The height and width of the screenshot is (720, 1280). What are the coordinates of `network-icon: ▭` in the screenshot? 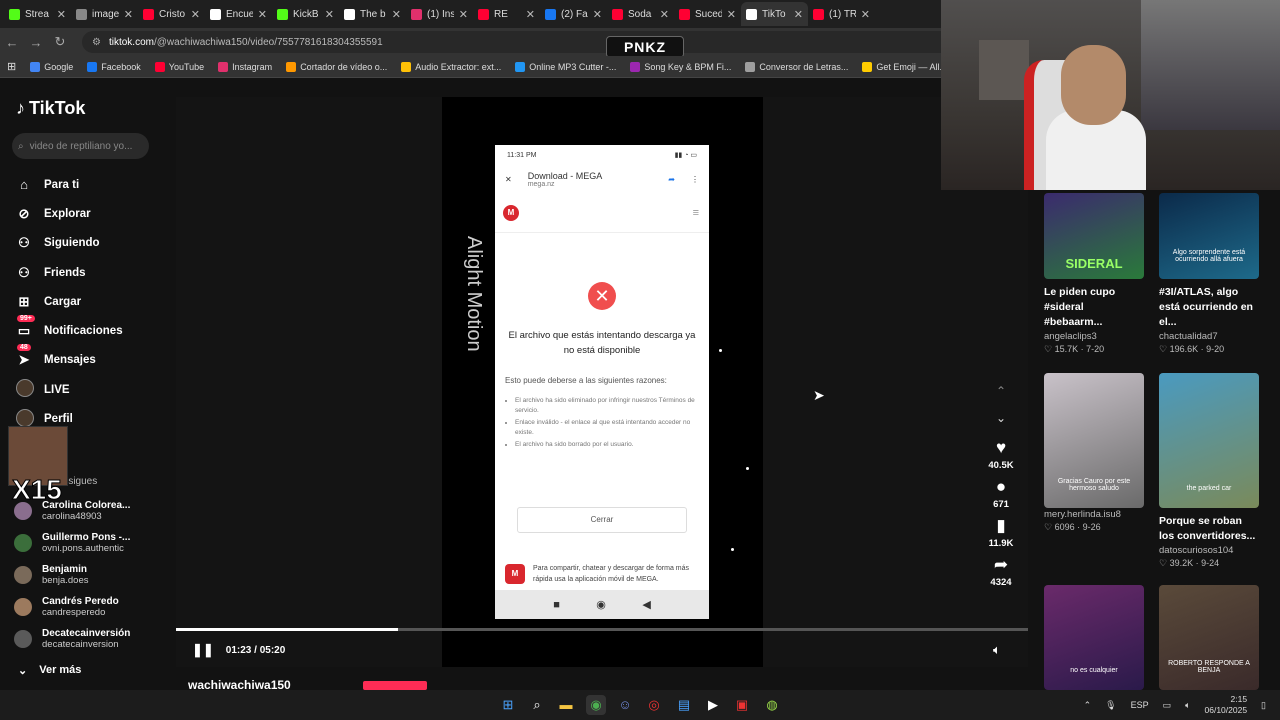 It's located at (1167, 705).